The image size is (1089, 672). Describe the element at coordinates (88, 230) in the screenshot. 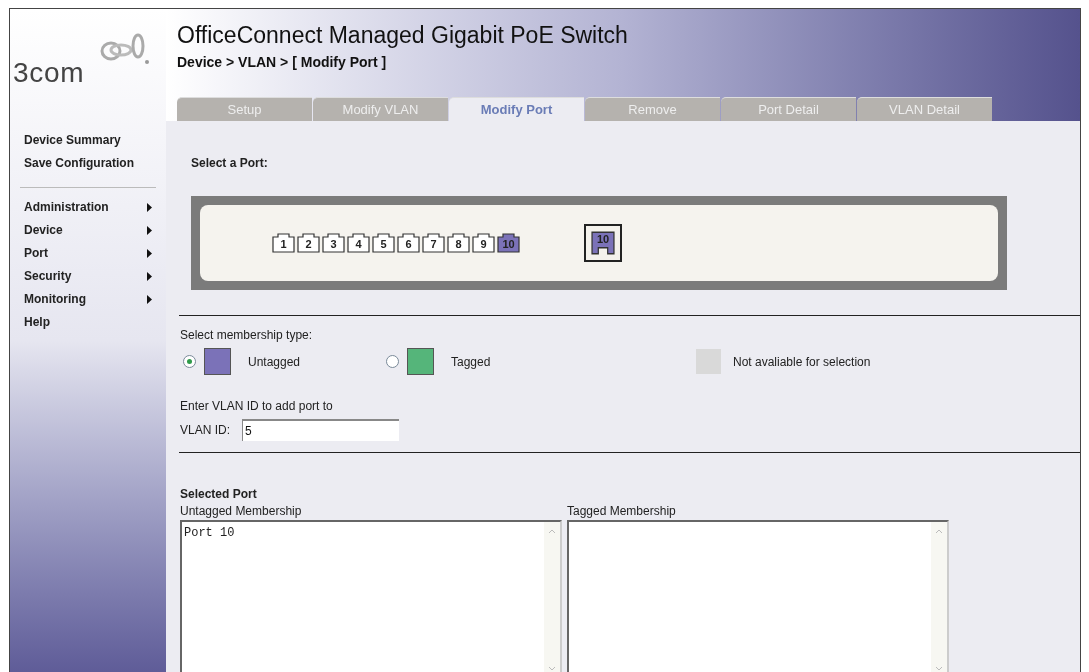

I see `sidebar-menu-item: Device` at that location.